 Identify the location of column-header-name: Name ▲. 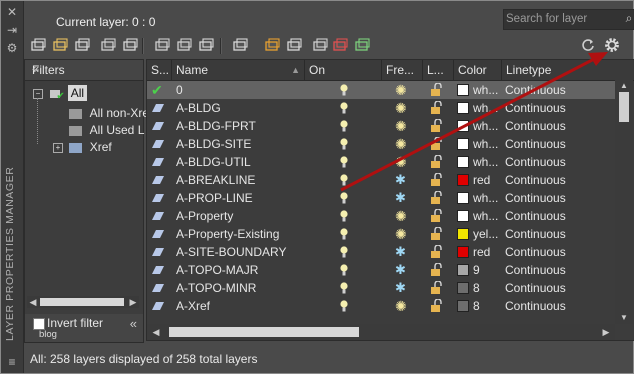
(238, 70).